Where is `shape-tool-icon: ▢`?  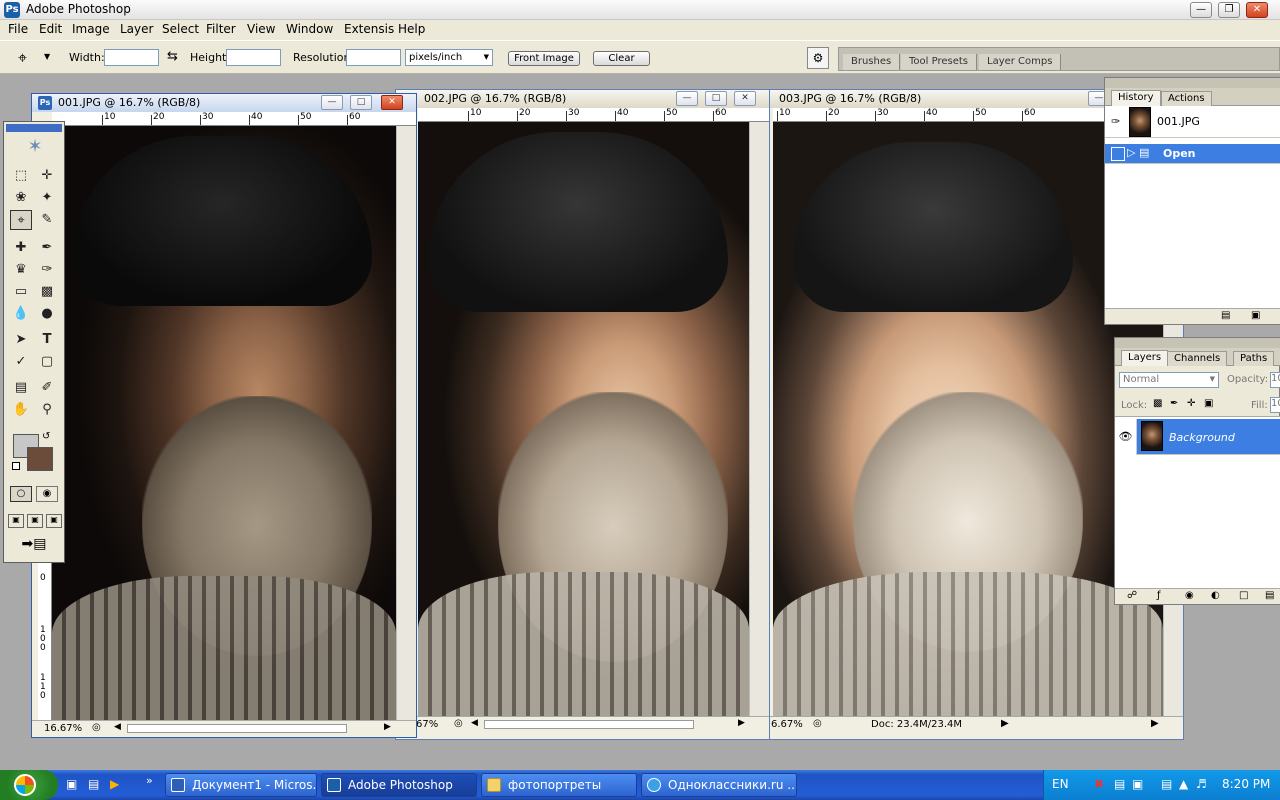 shape-tool-icon: ▢ is located at coordinates (47, 362).